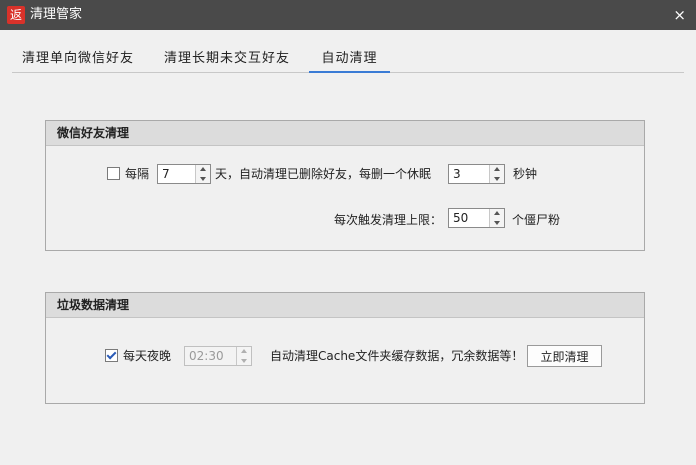 The height and width of the screenshot is (465, 696). Describe the element at coordinates (564, 356) in the screenshot. I see `clean-now-button: 立即清理` at that location.